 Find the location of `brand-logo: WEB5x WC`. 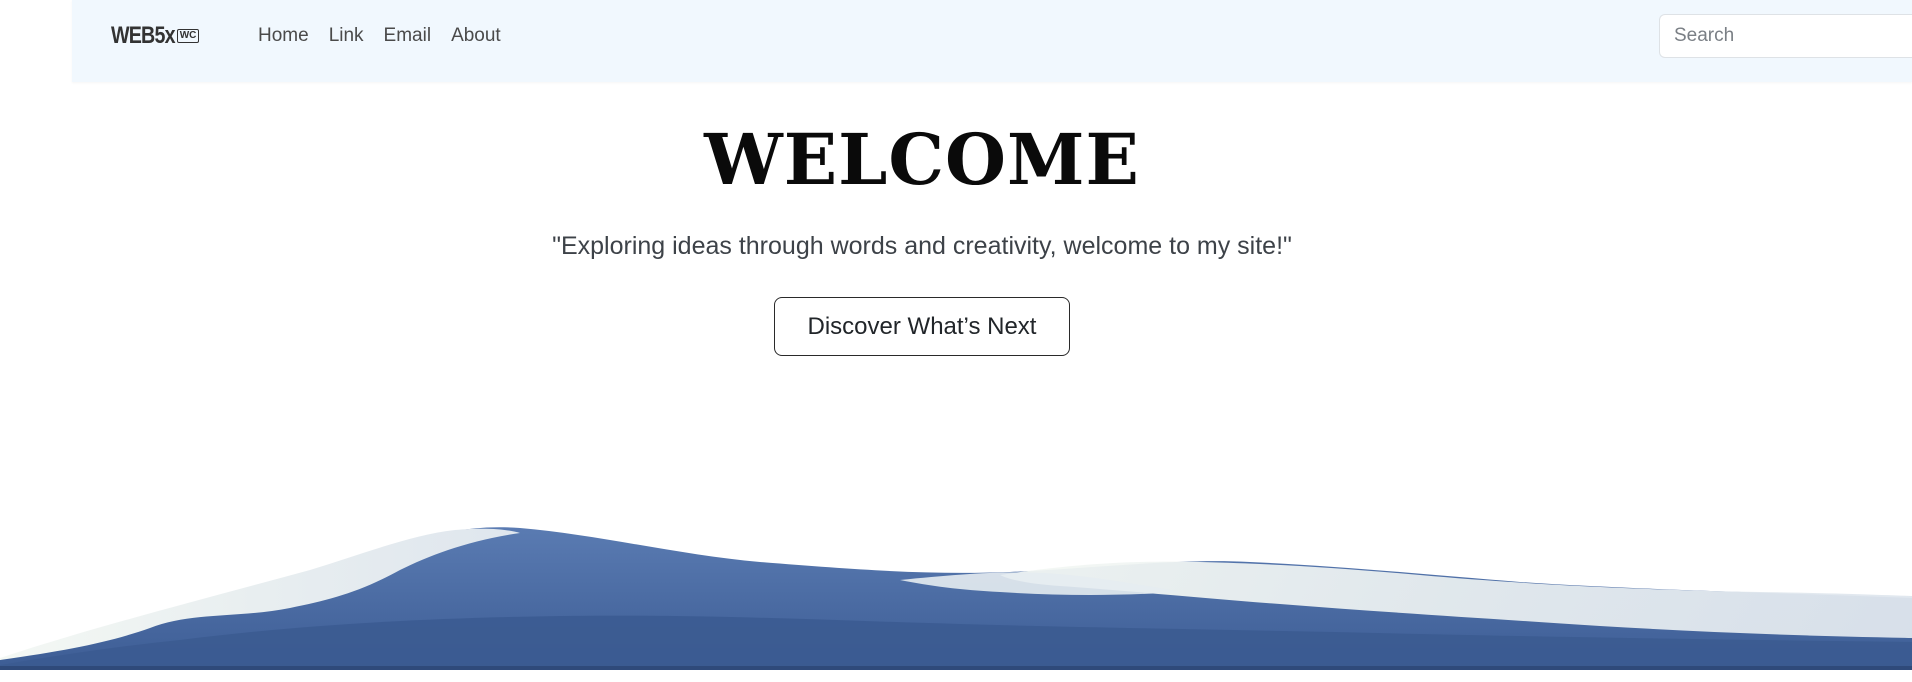

brand-logo: WEB5x WC is located at coordinates (155, 36).